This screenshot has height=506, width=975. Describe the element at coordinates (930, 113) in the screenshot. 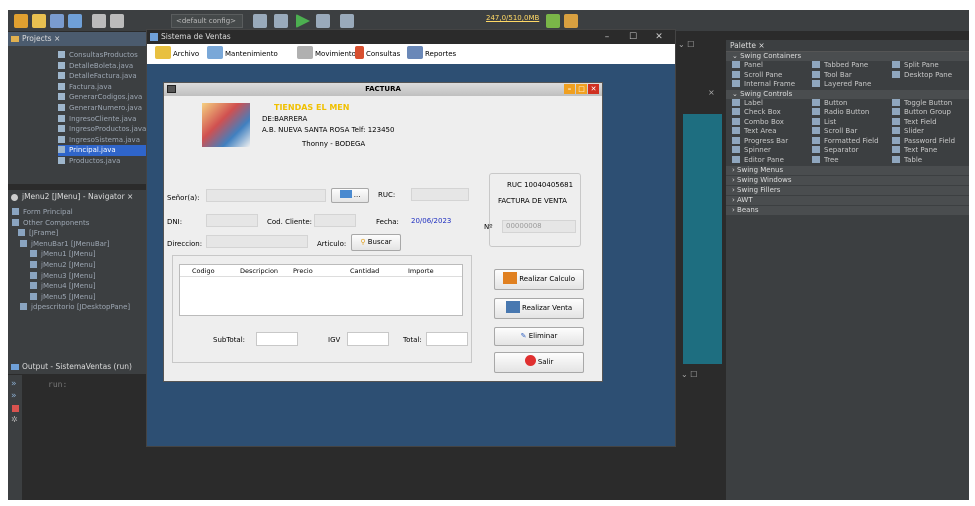

I see `palette-item: Button Group` at that location.